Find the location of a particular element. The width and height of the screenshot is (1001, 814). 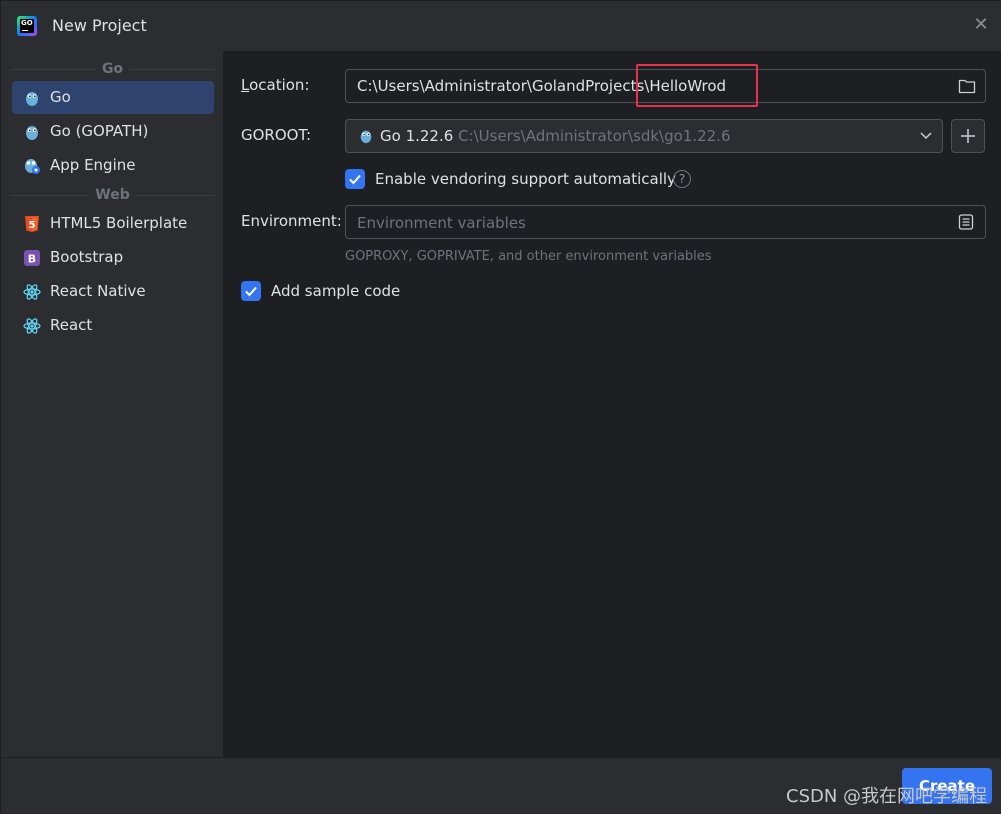

window-title: New Project is located at coordinates (99, 25).